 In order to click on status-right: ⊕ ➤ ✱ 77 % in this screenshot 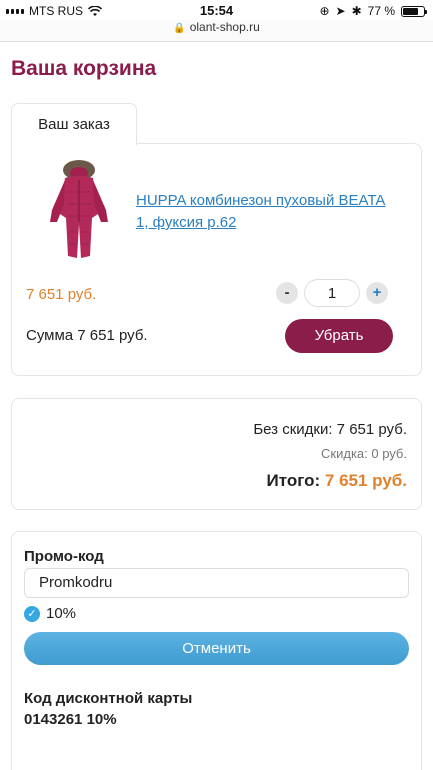, I will do `click(373, 11)`.